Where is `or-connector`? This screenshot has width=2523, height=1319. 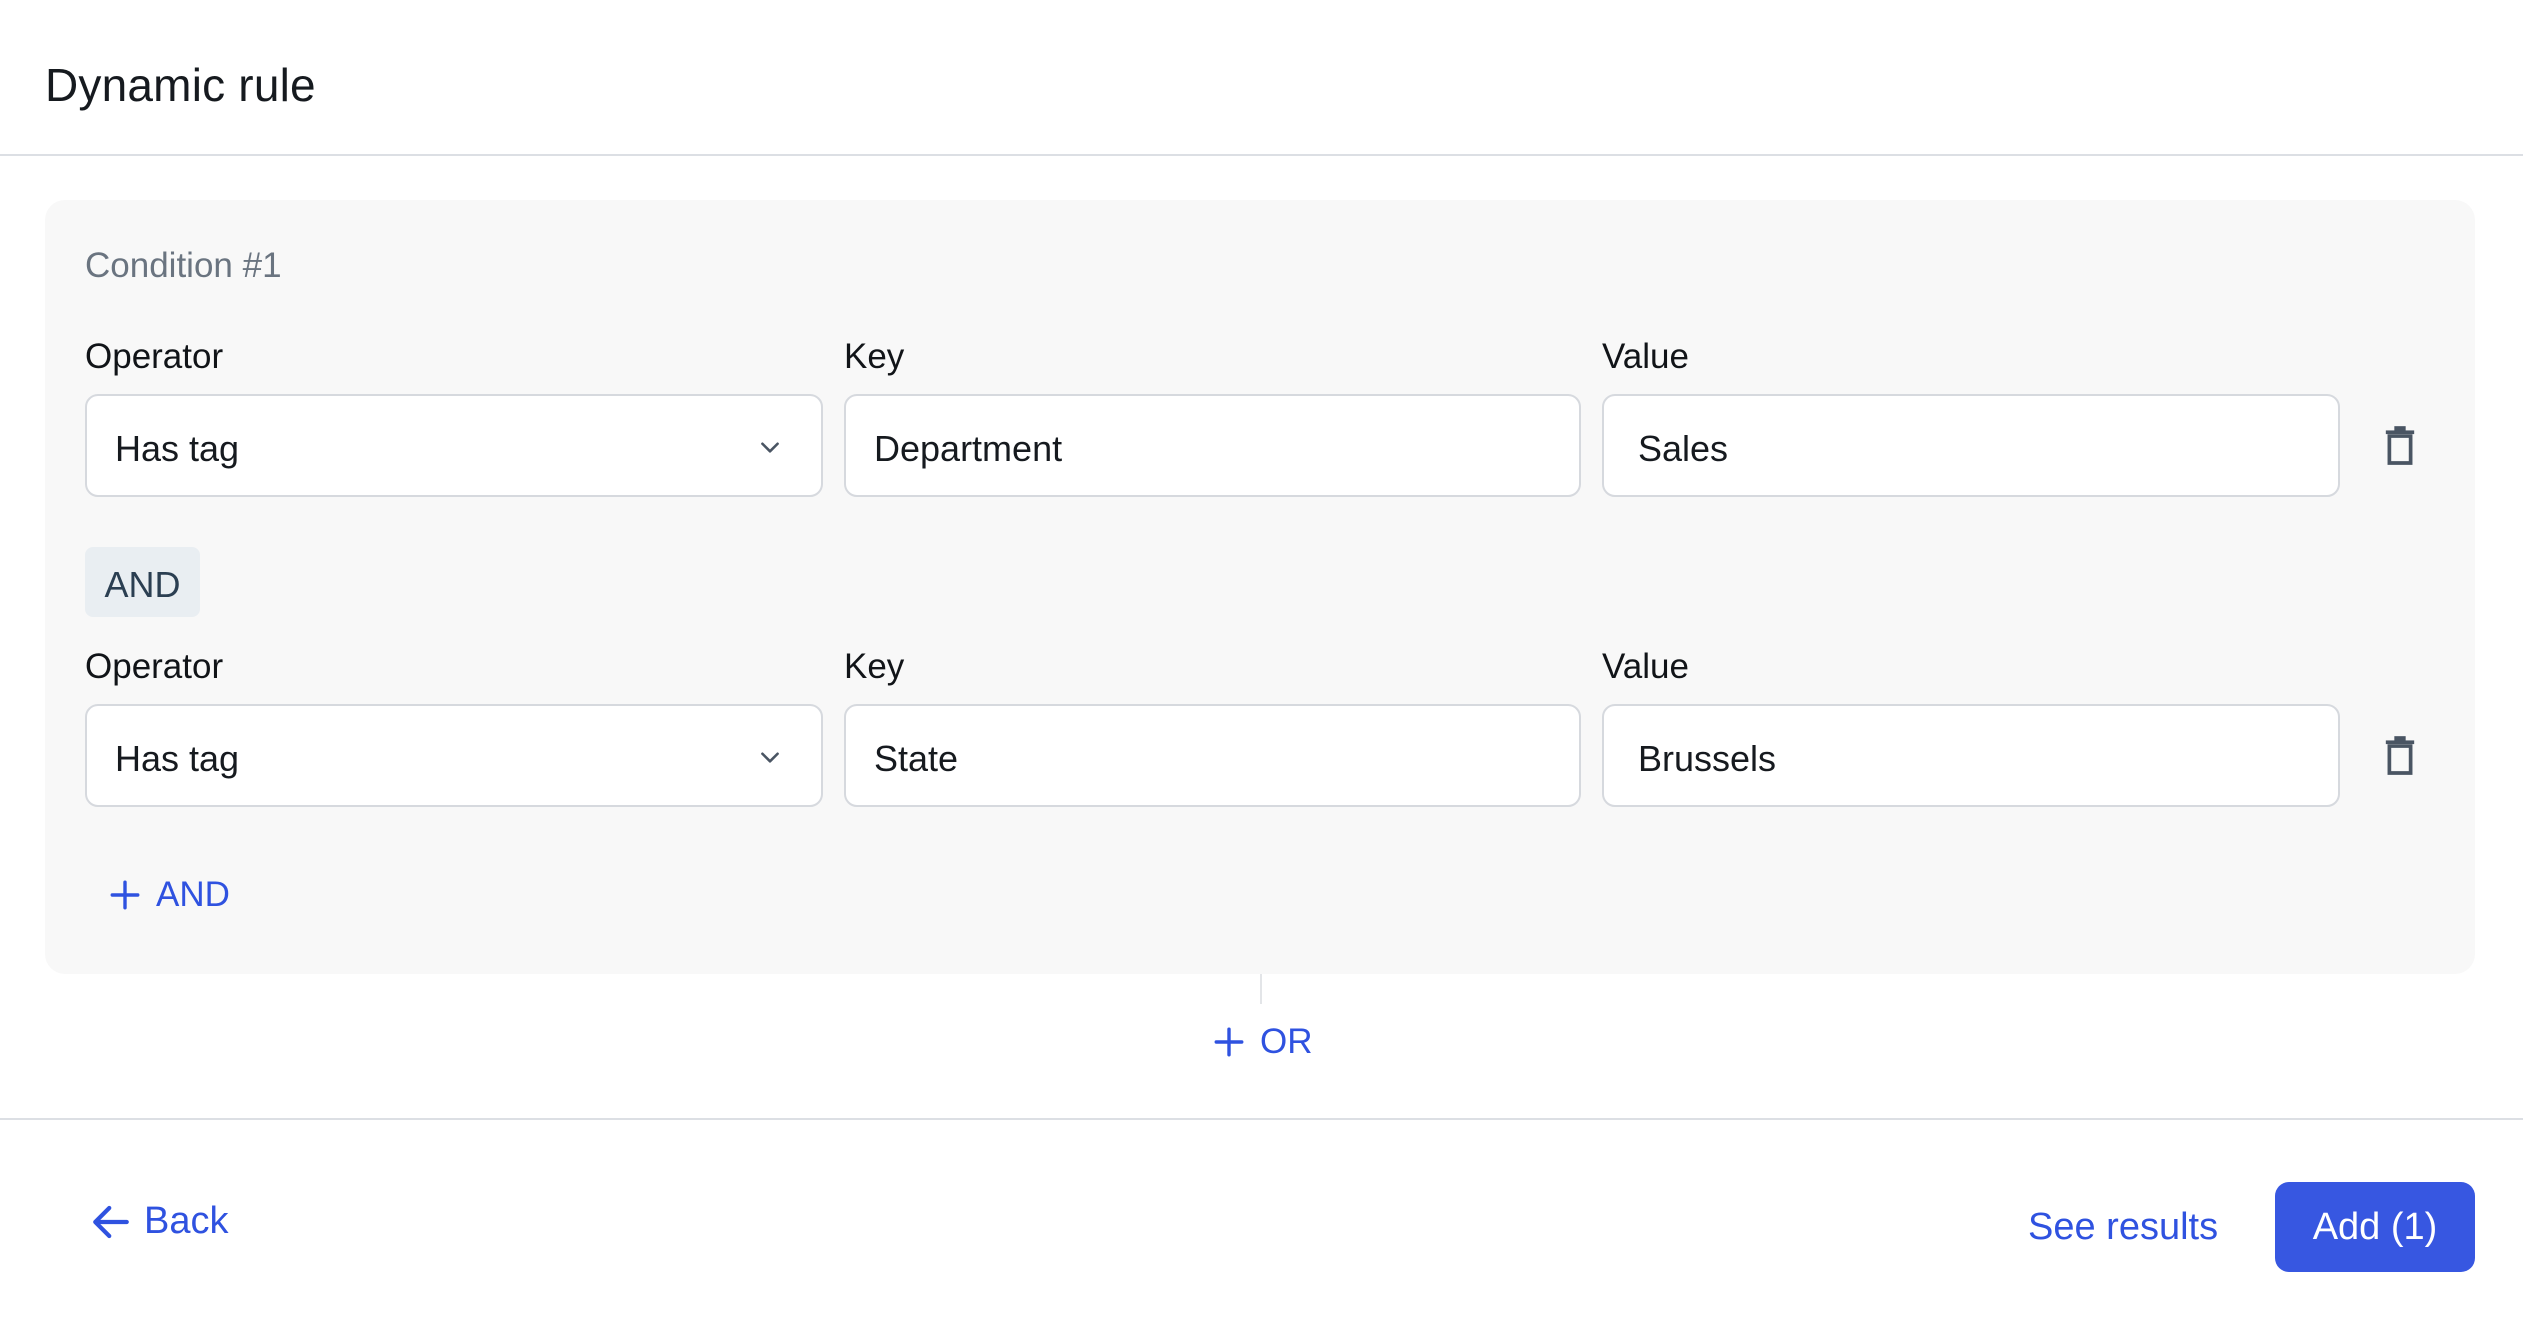 or-connector is located at coordinates (1261, 989).